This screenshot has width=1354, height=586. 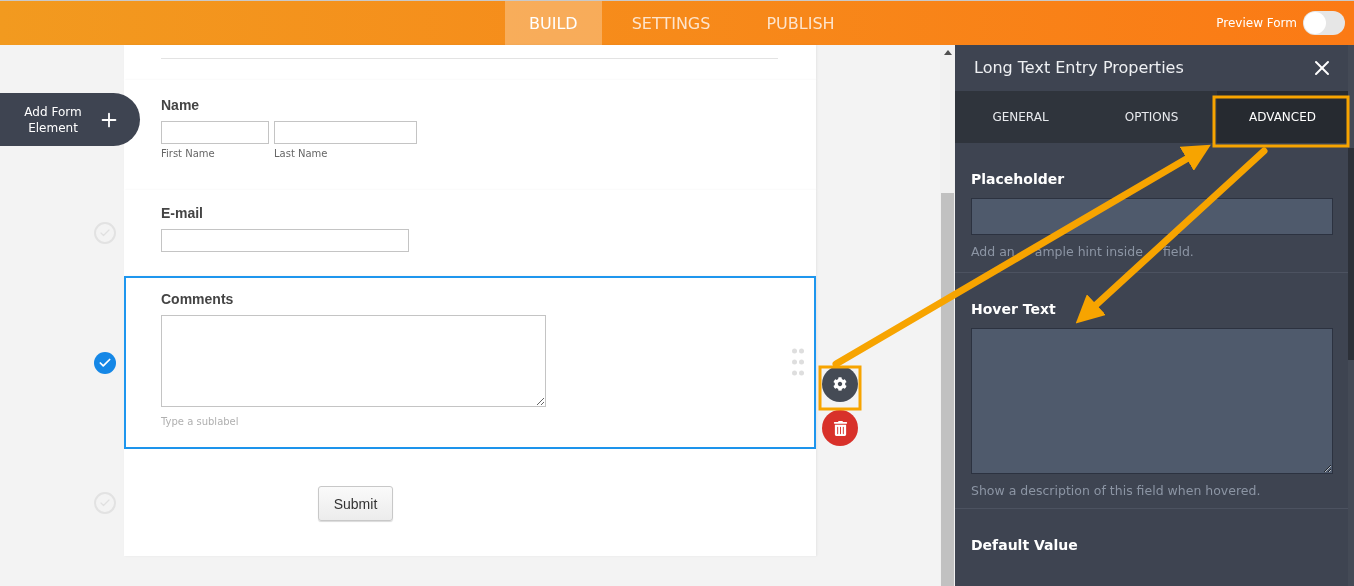 I want to click on property-hint: Add an, so click(x=993, y=251).